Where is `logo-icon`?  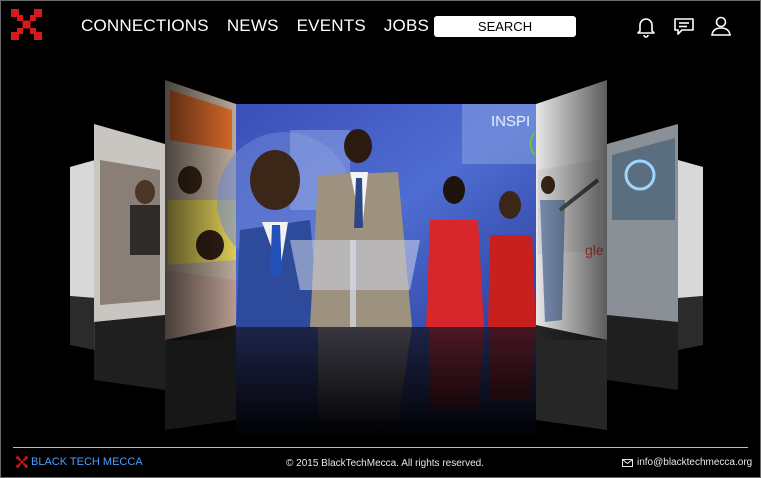 logo-icon is located at coordinates (26, 24).